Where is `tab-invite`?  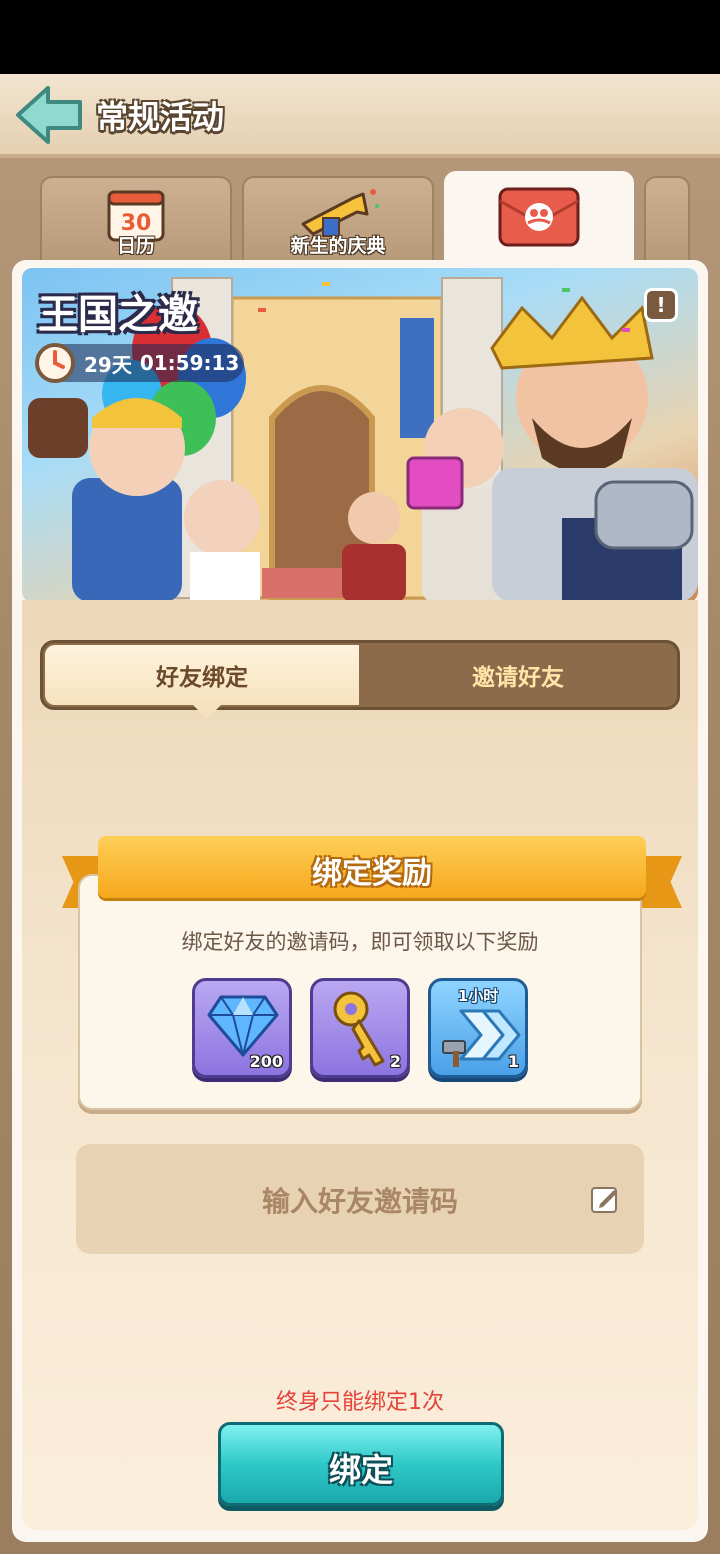 tab-invite is located at coordinates (539, 218).